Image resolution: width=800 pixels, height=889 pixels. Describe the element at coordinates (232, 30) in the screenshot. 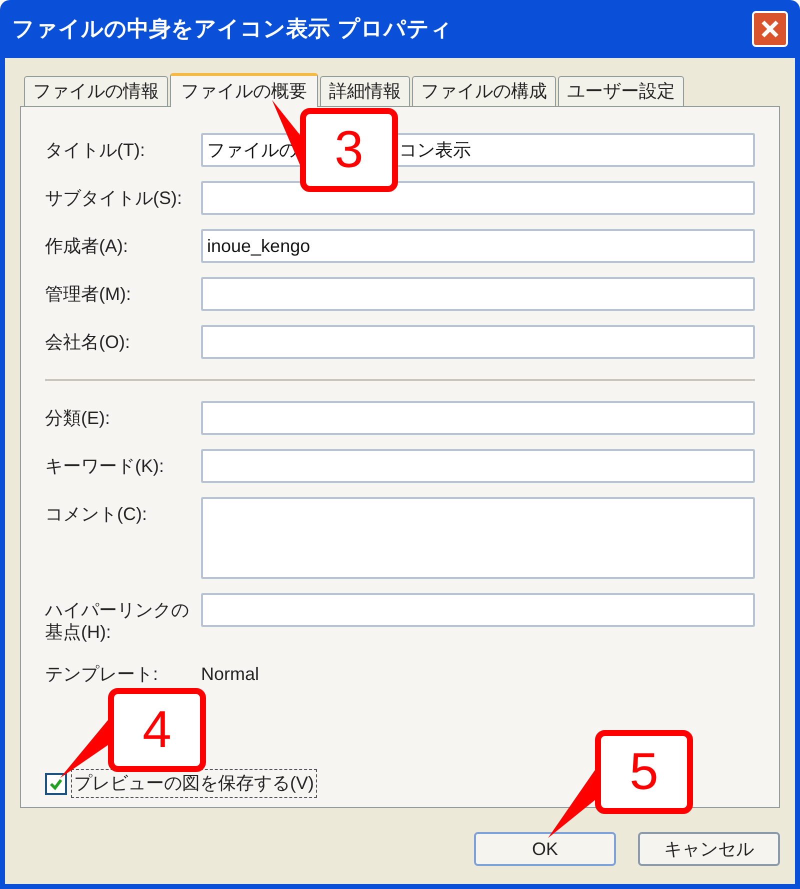

I see `window-title: ファイルの中身をアイコン表示 プロパティ` at that location.